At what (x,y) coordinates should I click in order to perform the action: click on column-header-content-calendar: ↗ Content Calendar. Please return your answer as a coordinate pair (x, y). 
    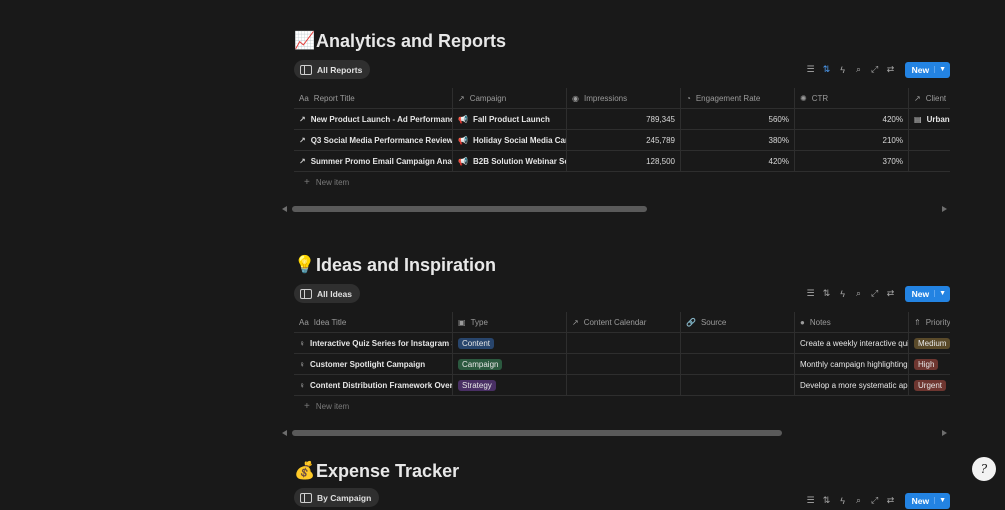
    Looking at the image, I should click on (624, 322).